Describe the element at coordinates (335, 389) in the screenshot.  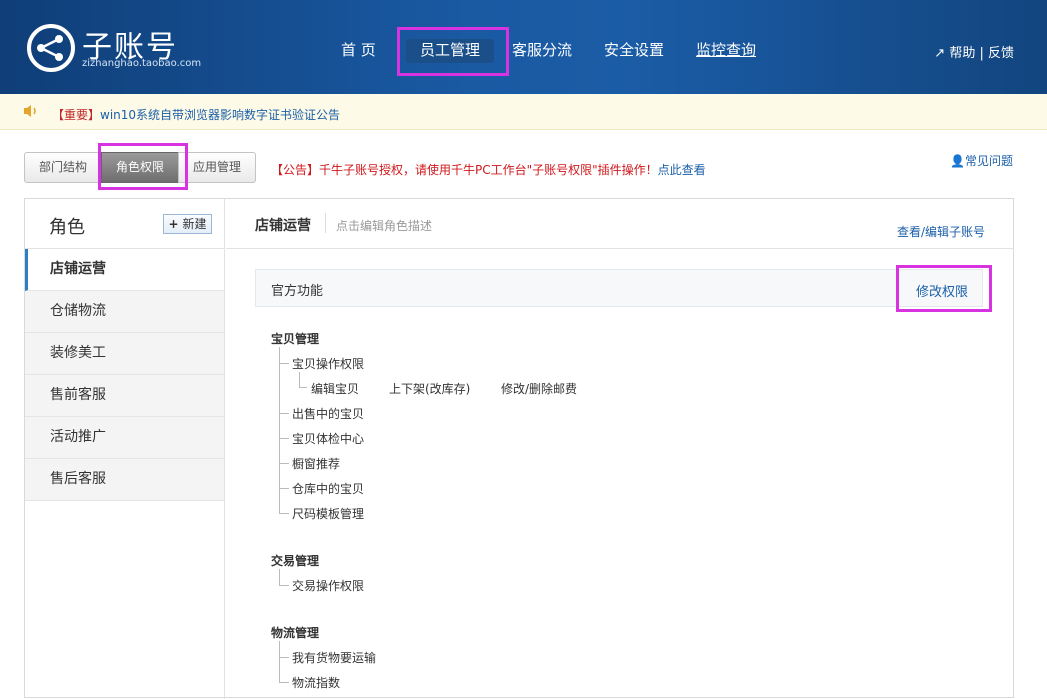
I see `tree-subitem: 编辑宝贝` at that location.